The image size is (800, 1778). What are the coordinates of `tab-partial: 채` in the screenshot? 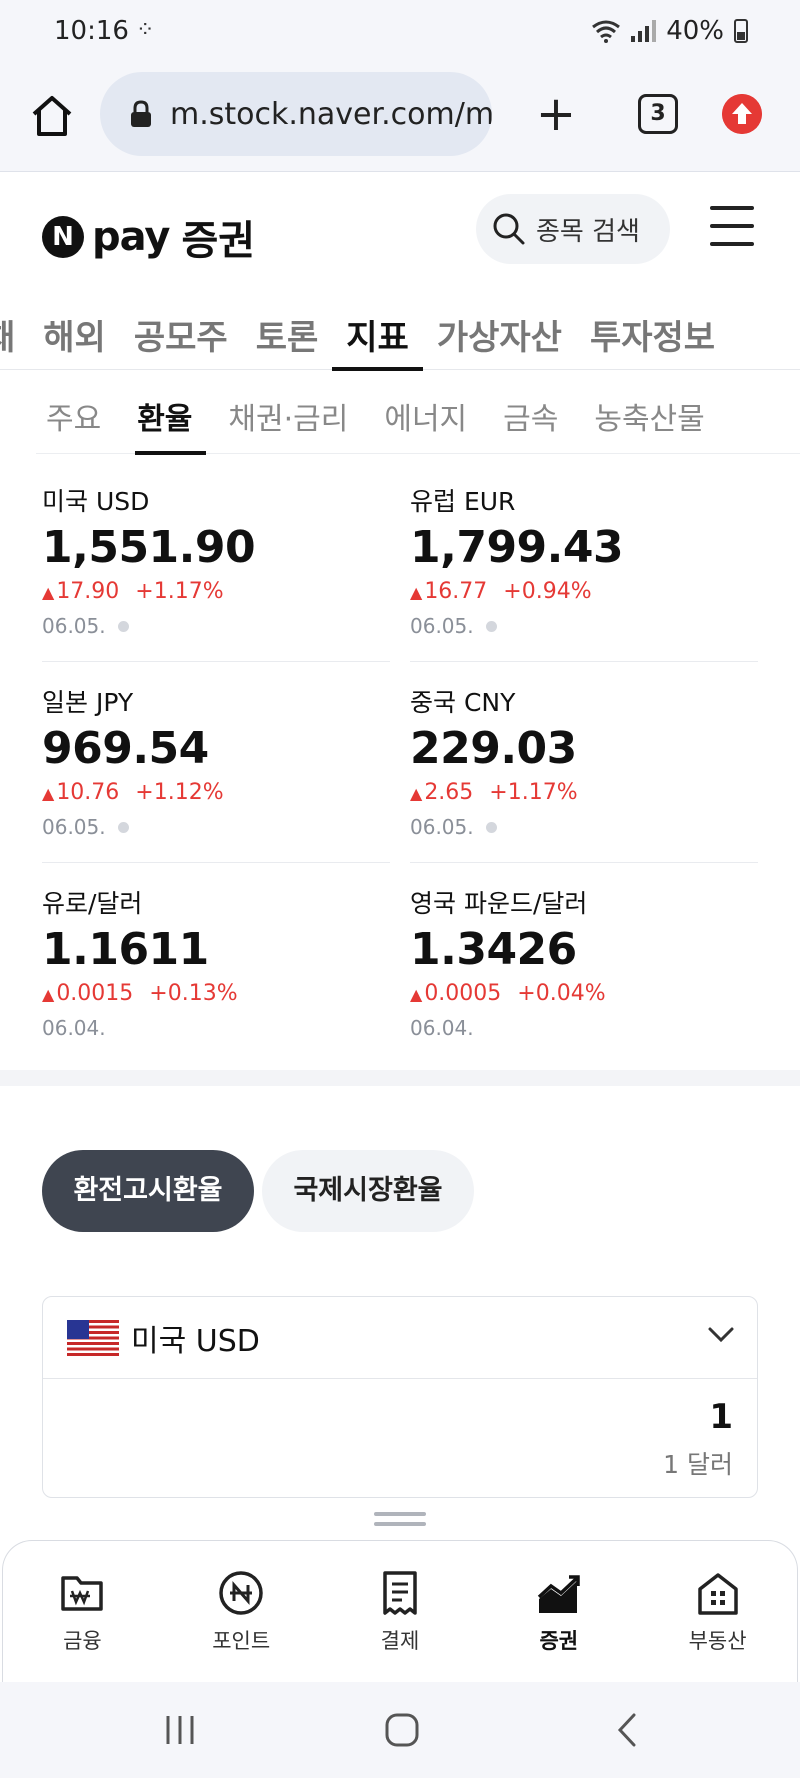 It's located at (14, 331).